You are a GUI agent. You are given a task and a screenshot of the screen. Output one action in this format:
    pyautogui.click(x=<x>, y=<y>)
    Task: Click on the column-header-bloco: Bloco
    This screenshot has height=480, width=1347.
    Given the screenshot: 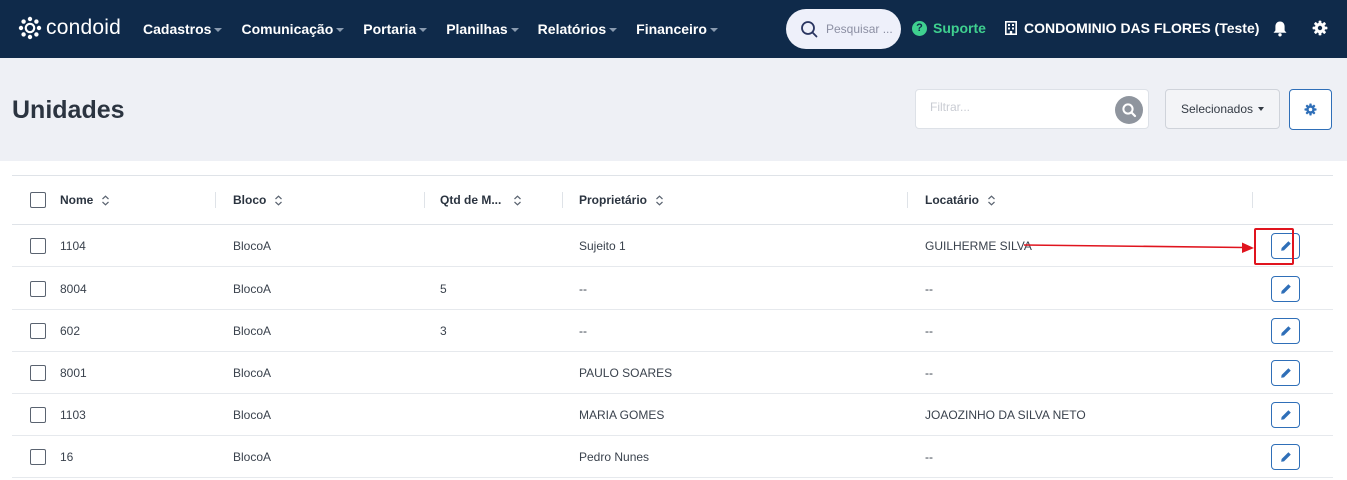 What is the action you would take?
    pyautogui.click(x=258, y=200)
    